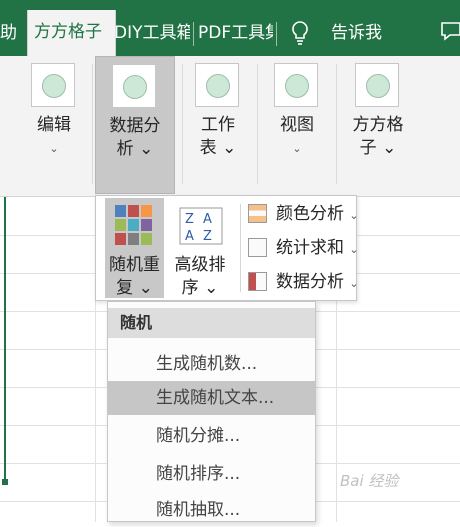  What do you see at coordinates (297, 135) in the screenshot?
I see `view-label: 视图 ⌄` at bounding box center [297, 135].